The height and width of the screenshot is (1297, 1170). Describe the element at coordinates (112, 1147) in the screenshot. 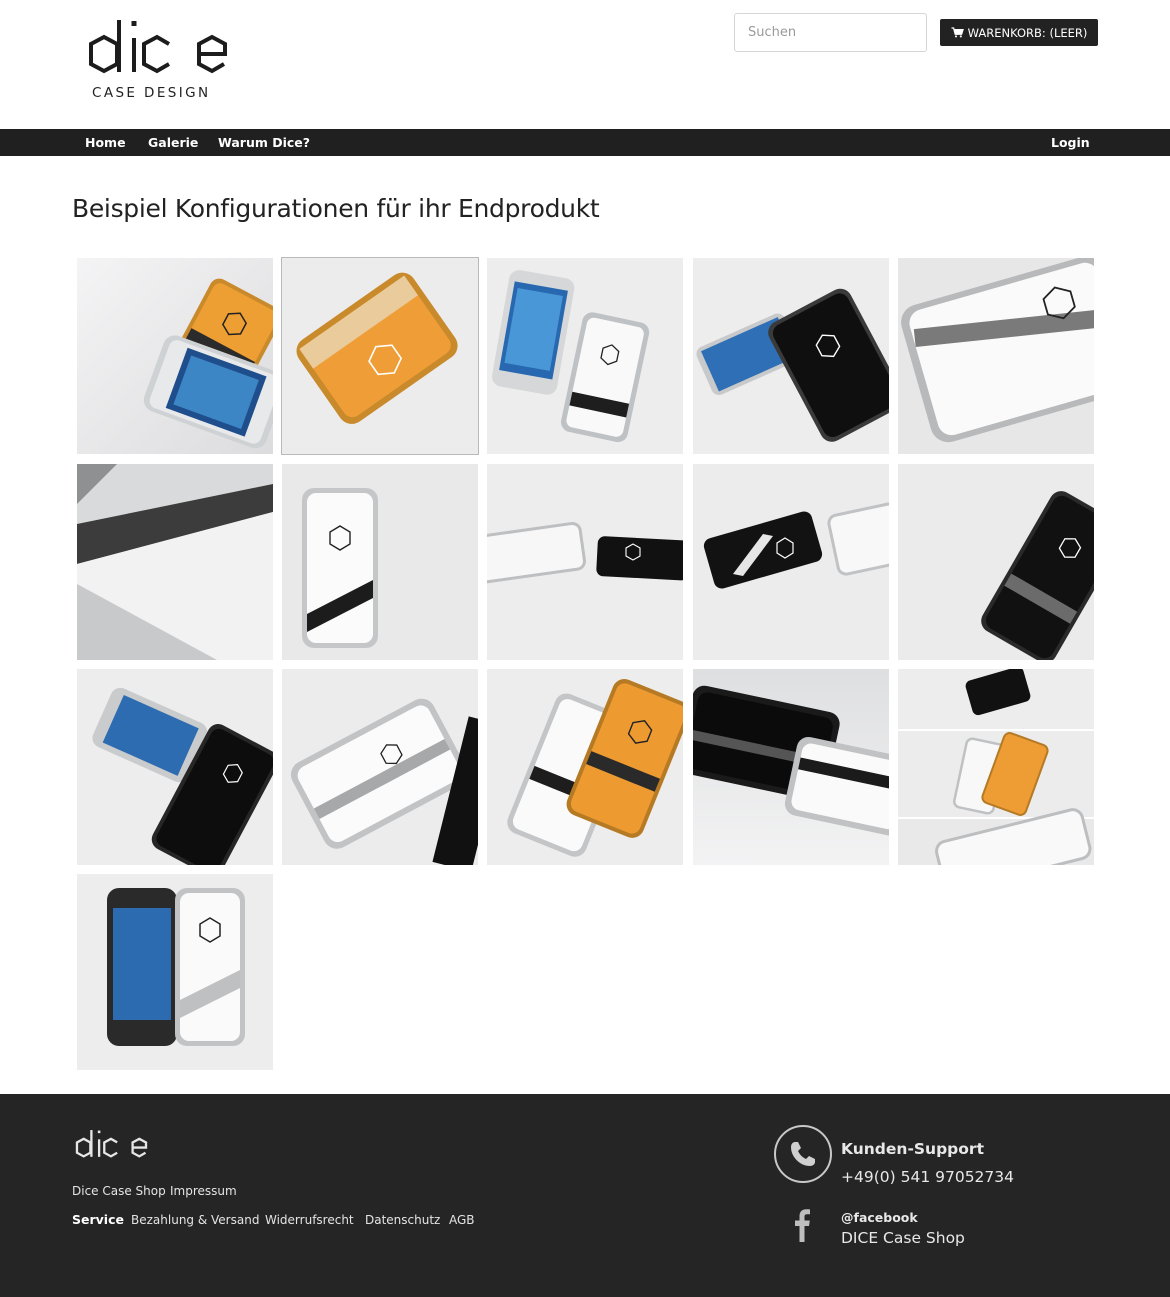

I see `footer-dice-logo` at that location.